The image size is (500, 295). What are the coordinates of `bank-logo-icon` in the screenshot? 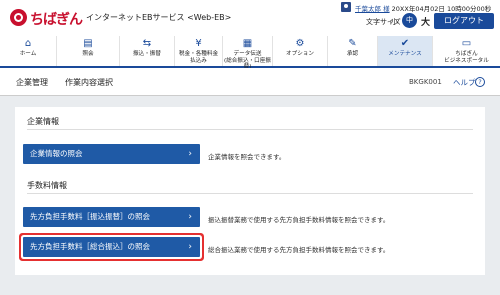 It's located at (18, 17).